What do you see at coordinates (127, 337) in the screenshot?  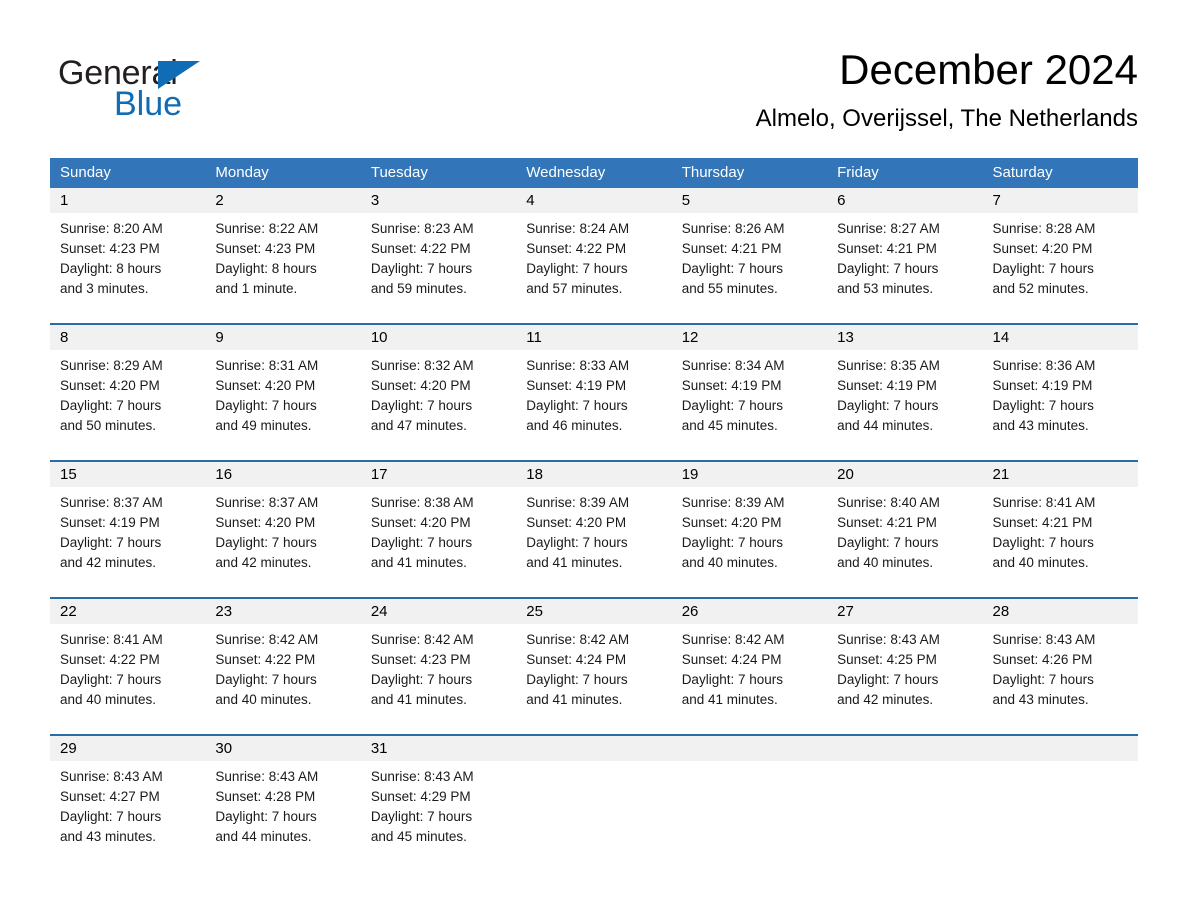 I see `day-number: 8` at bounding box center [127, 337].